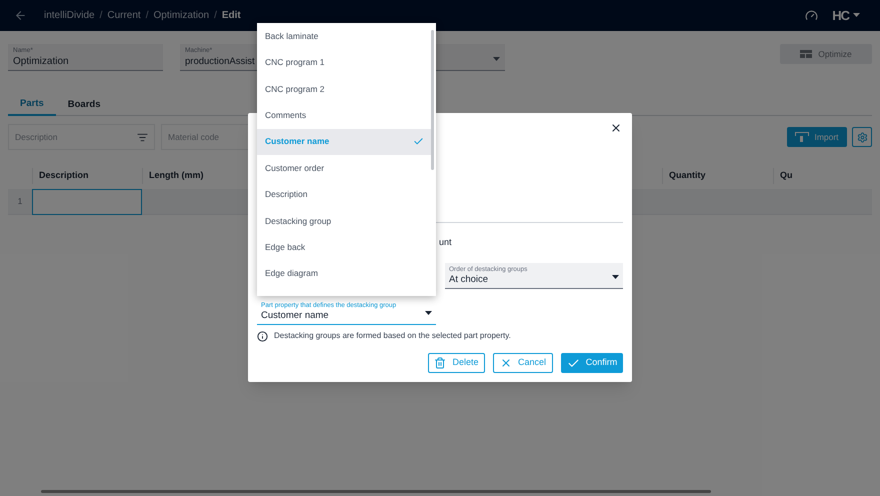 This screenshot has height=496, width=880. What do you see at coordinates (124, 15) in the screenshot?
I see `breadcrumb-item: Current` at bounding box center [124, 15].